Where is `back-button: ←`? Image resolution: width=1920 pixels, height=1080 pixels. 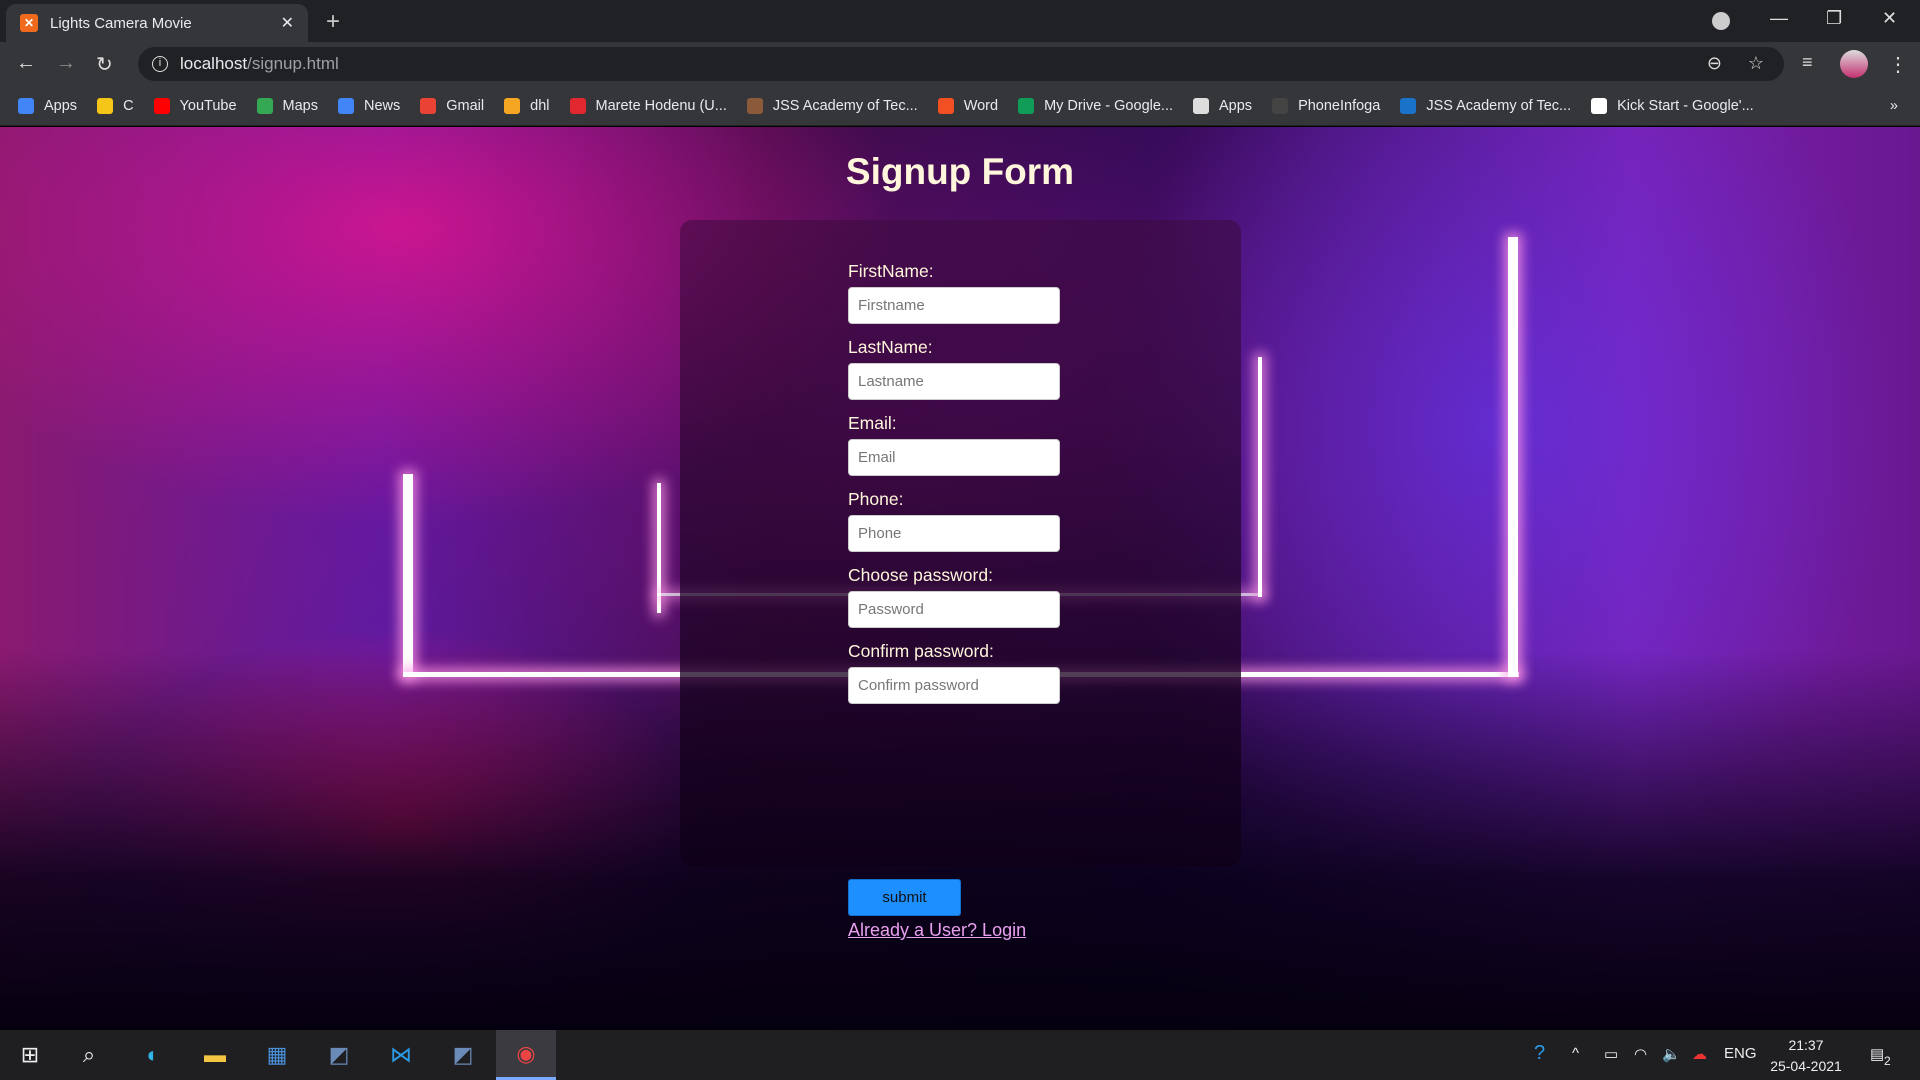 back-button: ← is located at coordinates (26, 63).